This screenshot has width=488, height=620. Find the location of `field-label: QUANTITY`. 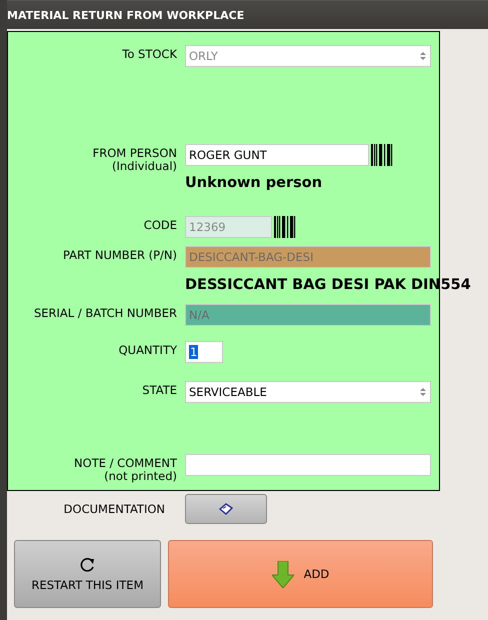

field-label: QUANTITY is located at coordinates (147, 350).